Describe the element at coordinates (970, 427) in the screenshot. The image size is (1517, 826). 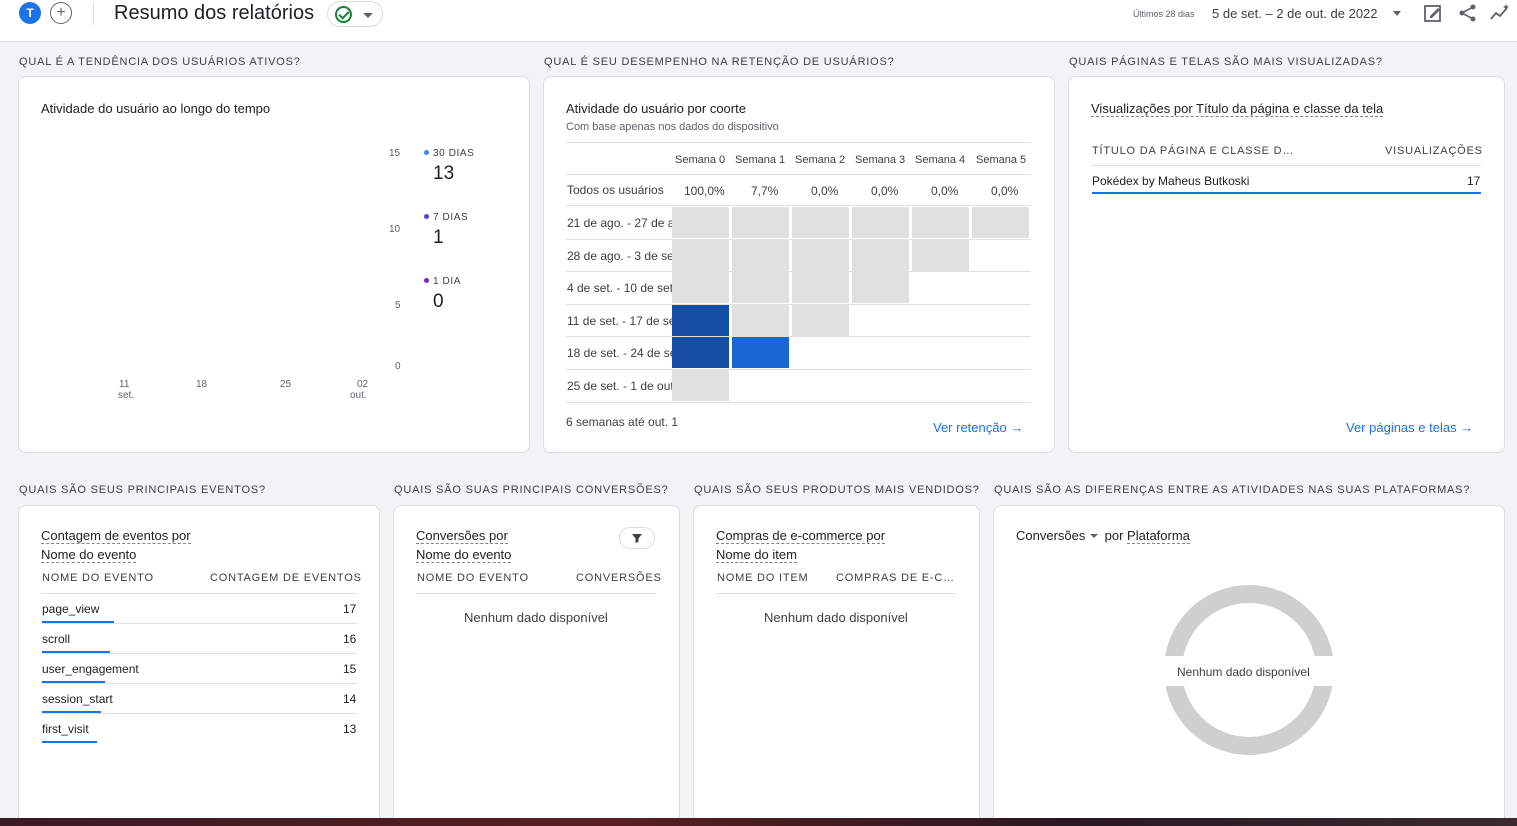
I see `link-label: Ver retenção` at that location.